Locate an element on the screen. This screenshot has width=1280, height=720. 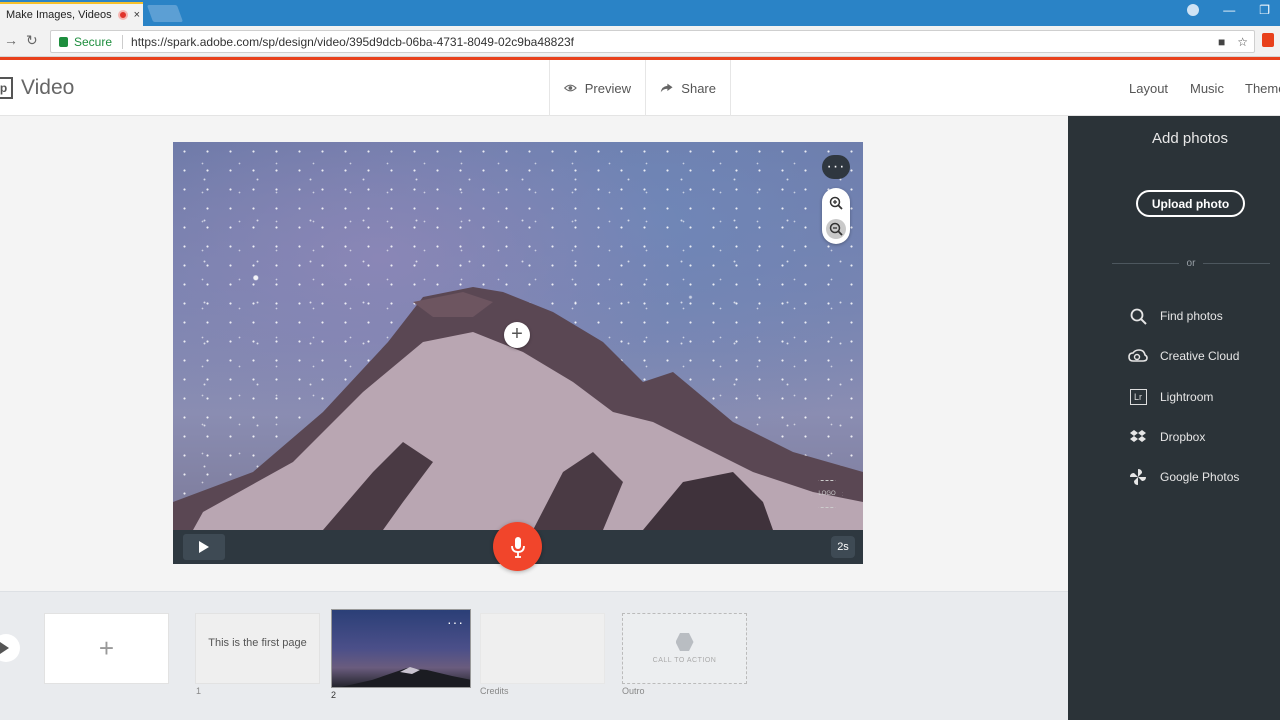
slide-duration: 2s is located at coordinates (843, 547).